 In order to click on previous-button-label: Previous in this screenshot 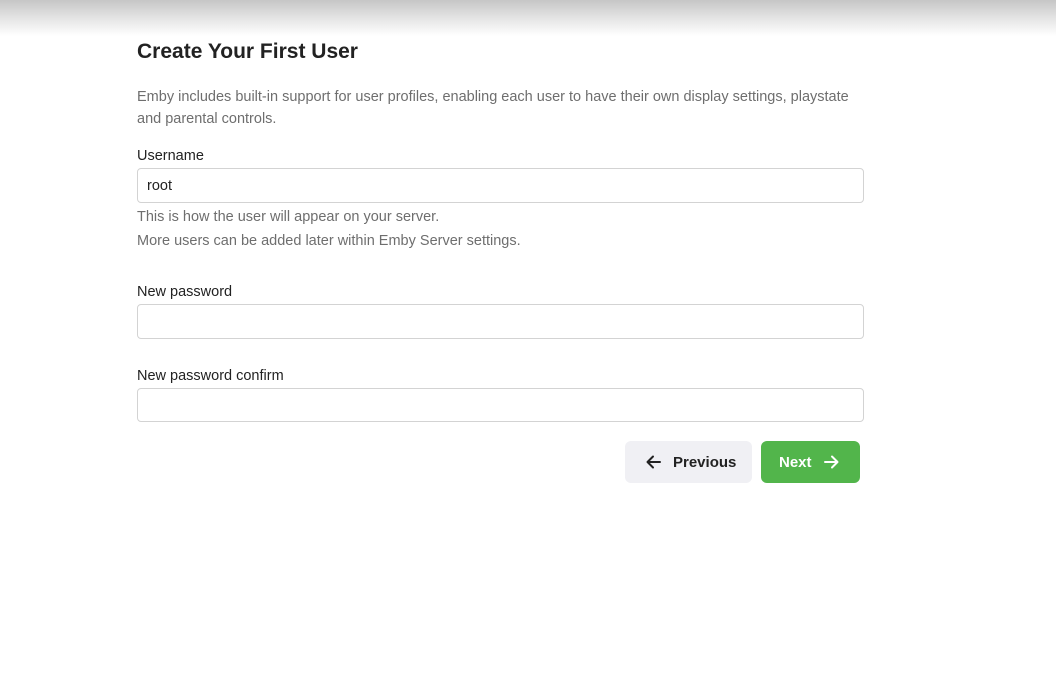, I will do `click(705, 462)`.